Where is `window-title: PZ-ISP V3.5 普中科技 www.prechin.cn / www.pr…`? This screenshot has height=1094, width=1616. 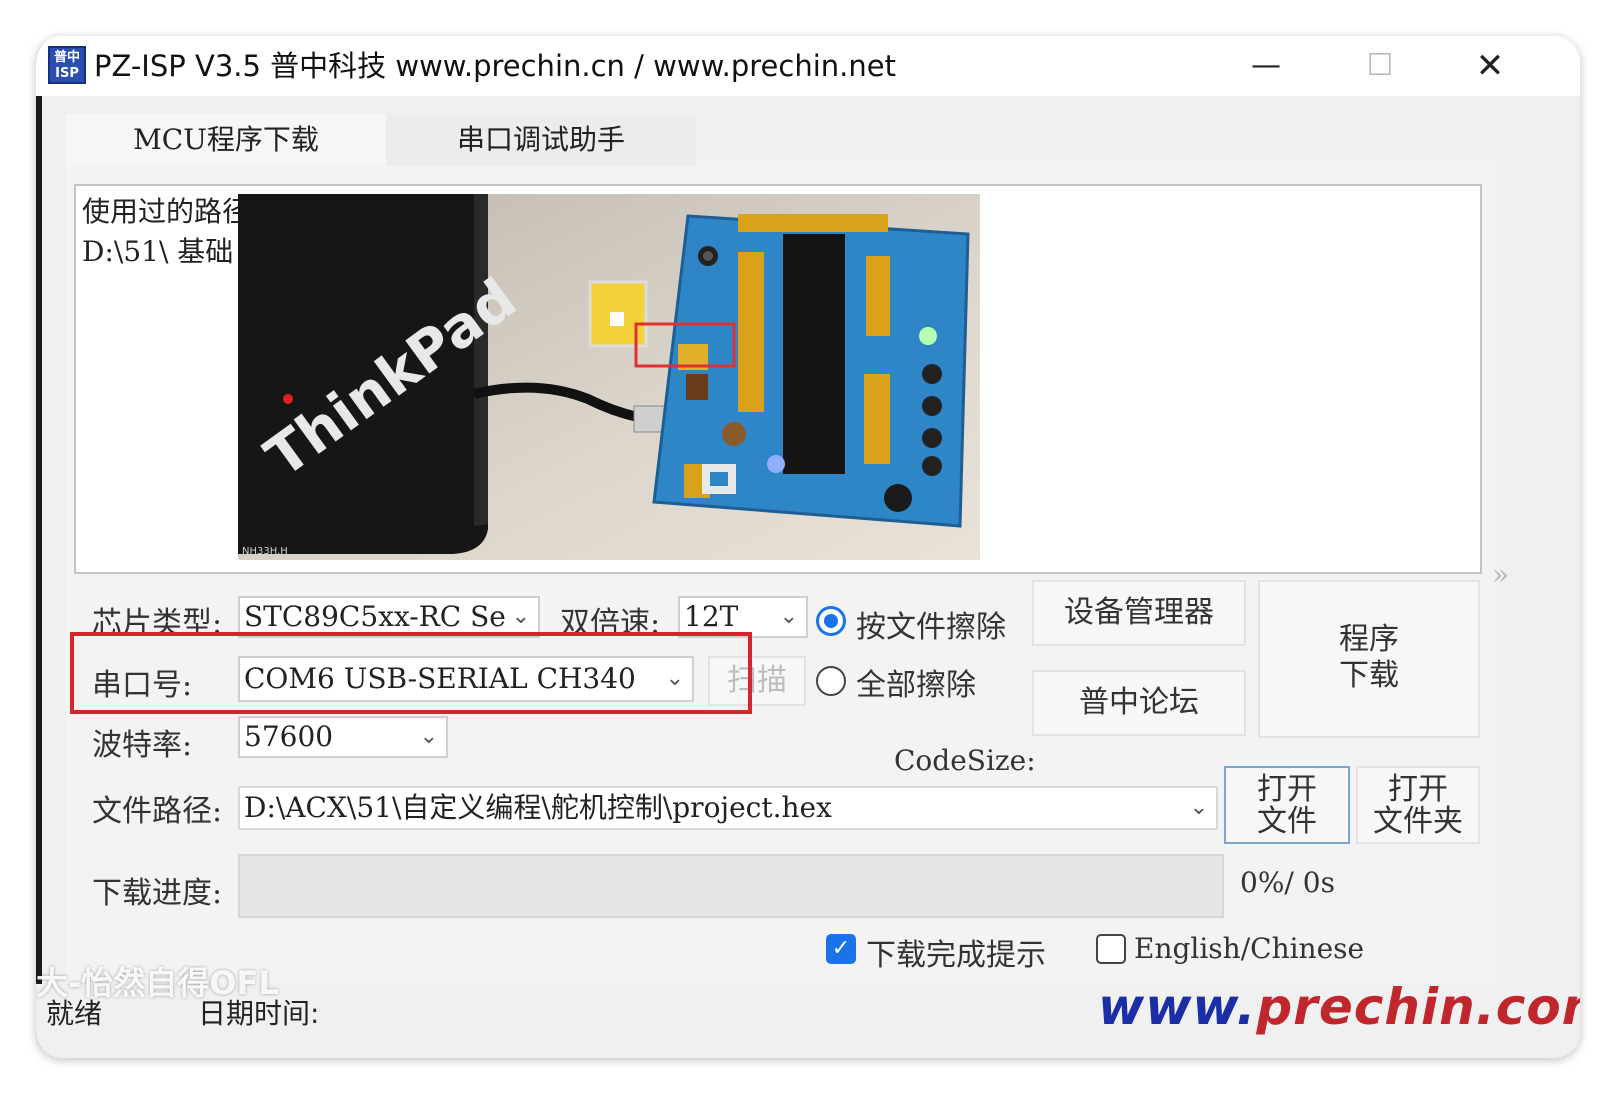 window-title: PZ-ISP V3.5 普中科技 www.prechin.cn / www.pr… is located at coordinates (495, 66).